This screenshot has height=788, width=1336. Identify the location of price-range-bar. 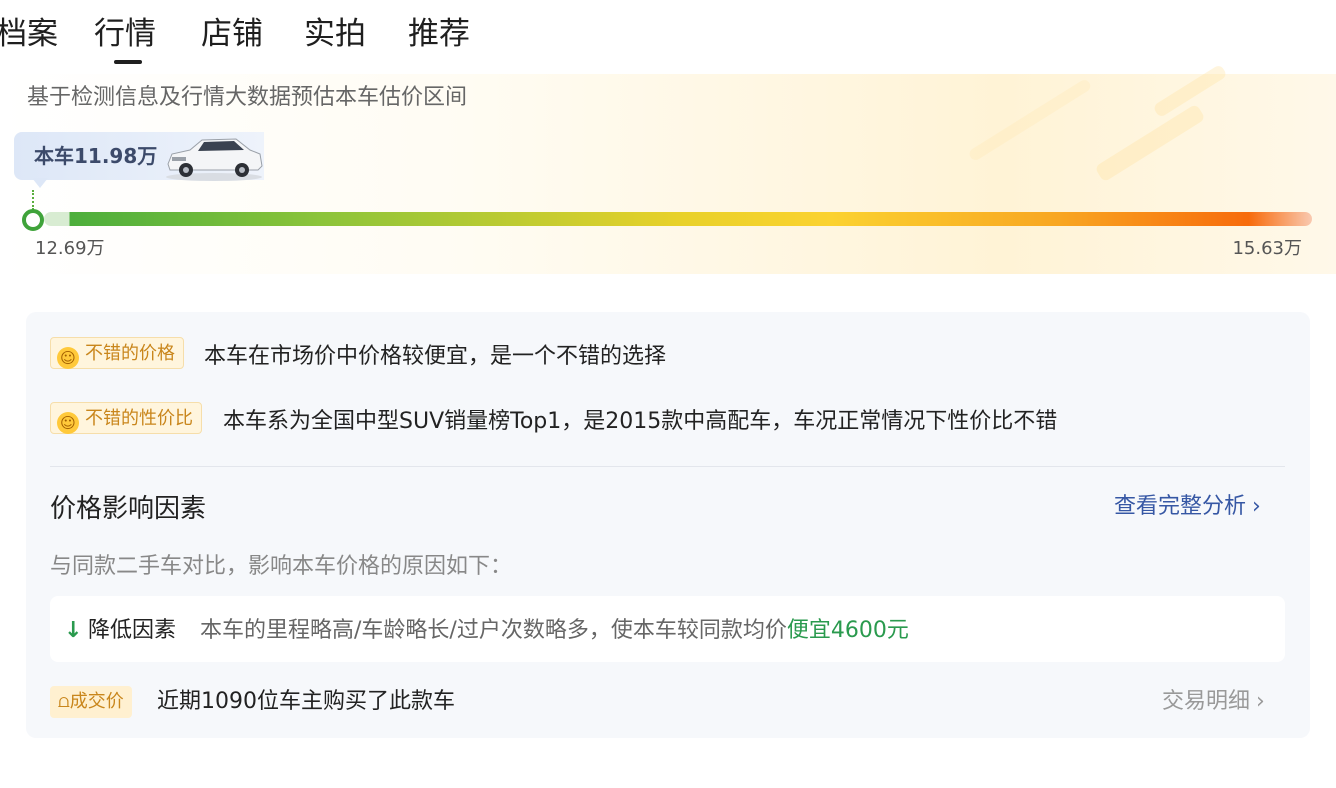
(678, 219).